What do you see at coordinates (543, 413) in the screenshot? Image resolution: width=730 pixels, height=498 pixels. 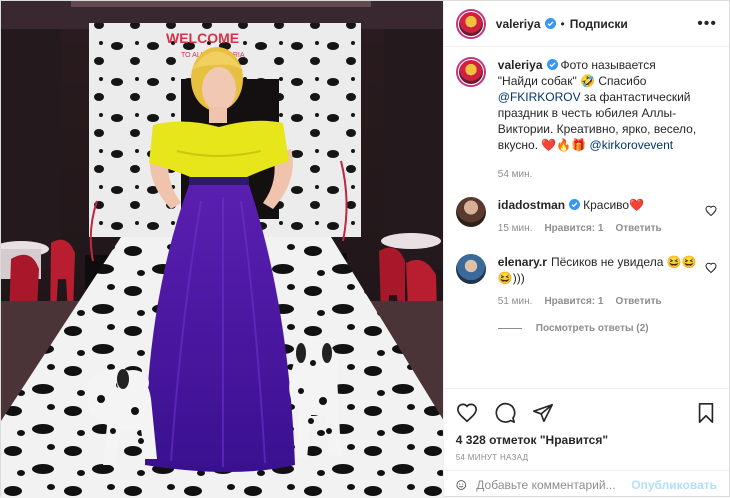 I see `share-send-icon` at bounding box center [543, 413].